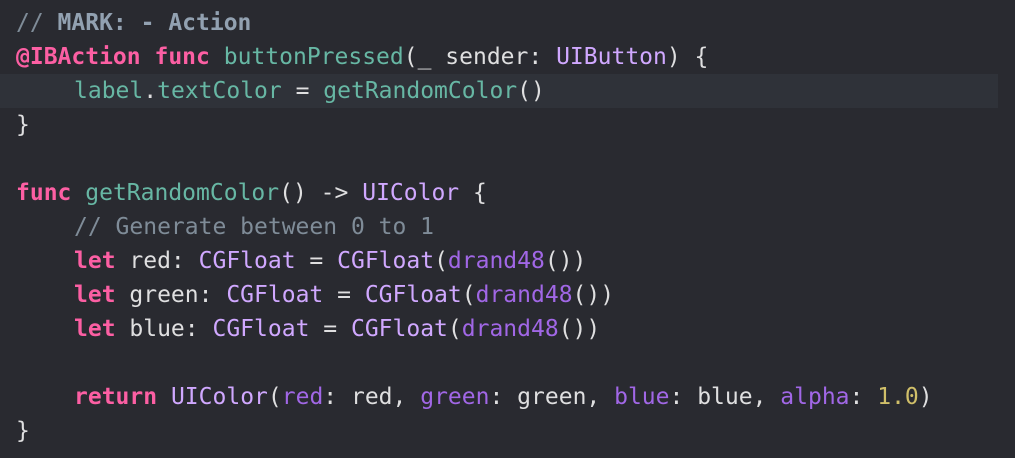 The image size is (1015, 458). What do you see at coordinates (116, 397) in the screenshot?
I see `code-token-keyword: return` at bounding box center [116, 397].